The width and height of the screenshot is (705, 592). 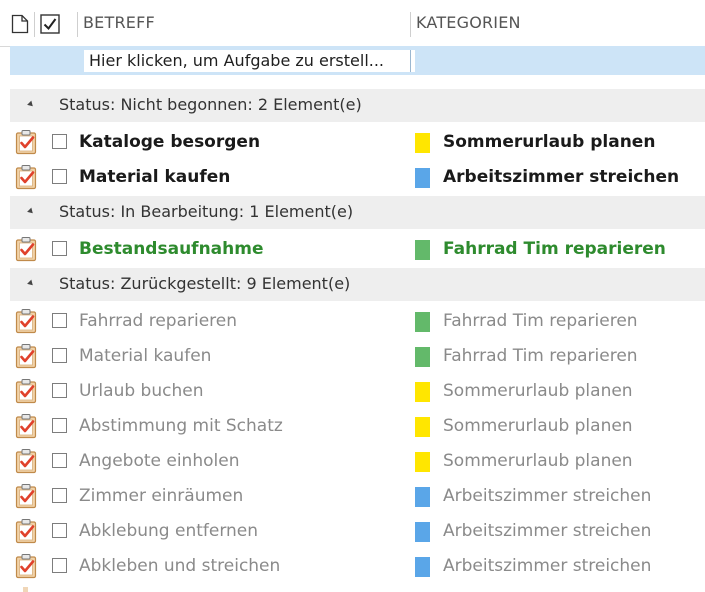 I want to click on task-subject: Zimmer einräumen, so click(x=161, y=496).